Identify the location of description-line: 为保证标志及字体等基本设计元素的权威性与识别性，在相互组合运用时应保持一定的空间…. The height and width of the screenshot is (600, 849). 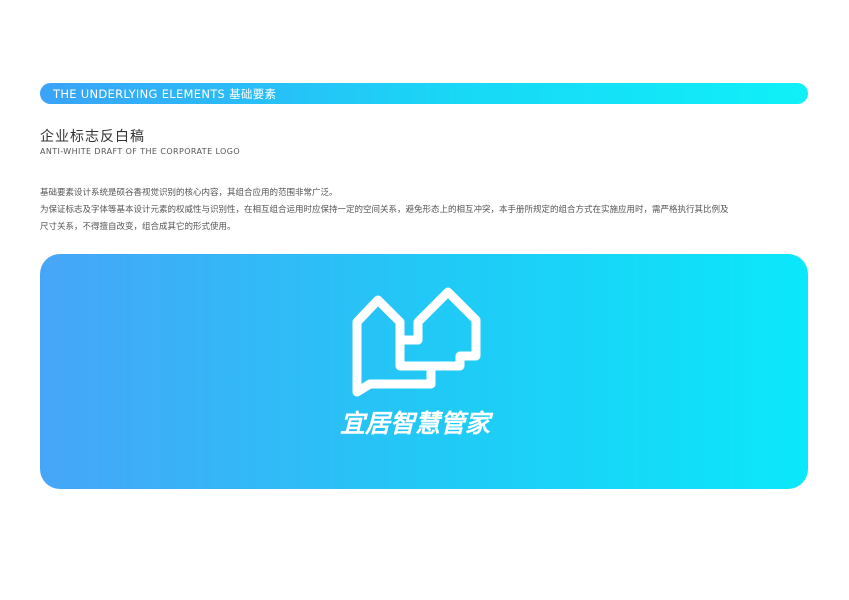
(384, 210).